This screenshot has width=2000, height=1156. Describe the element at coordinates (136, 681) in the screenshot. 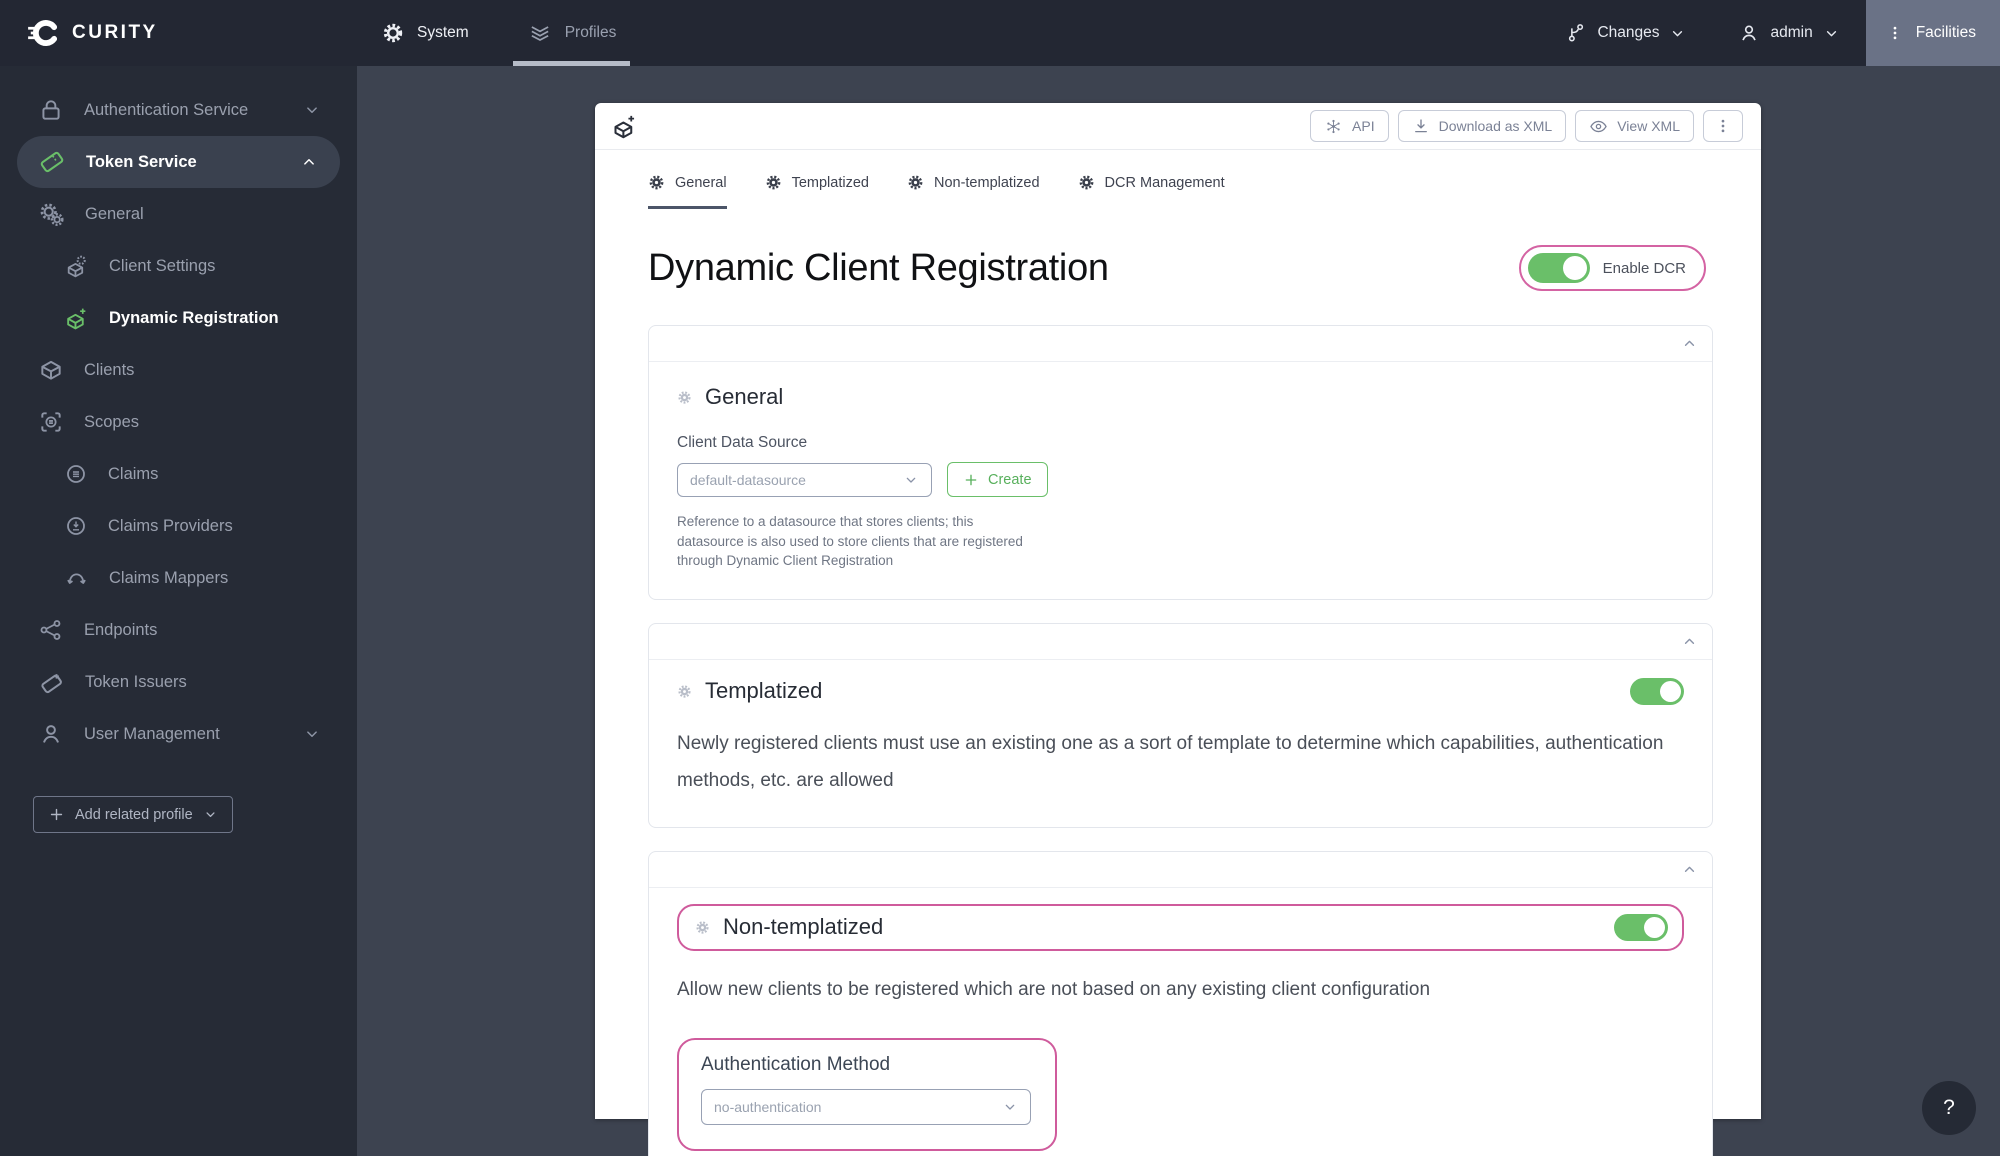

I see `sidebar-item-label: Token Issuers` at that location.